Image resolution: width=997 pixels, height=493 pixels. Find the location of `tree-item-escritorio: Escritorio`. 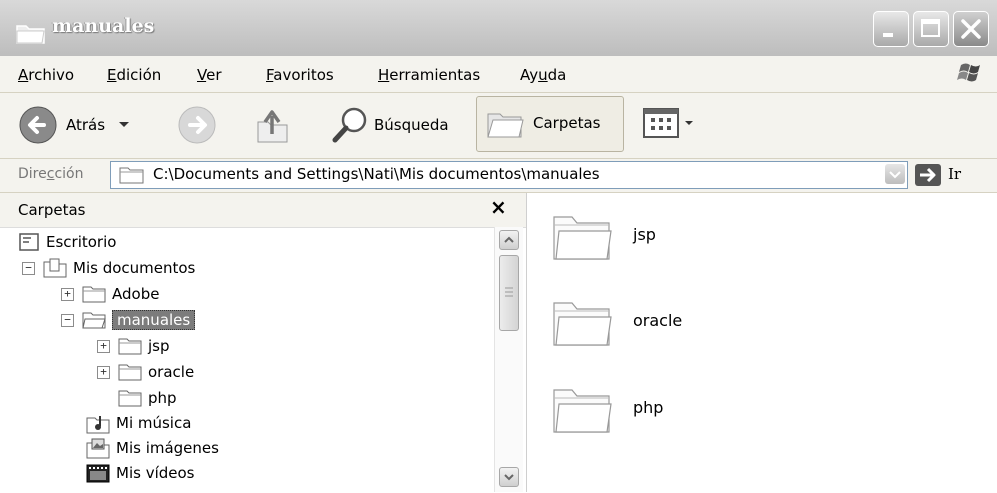

tree-item-escritorio: Escritorio is located at coordinates (67, 242).